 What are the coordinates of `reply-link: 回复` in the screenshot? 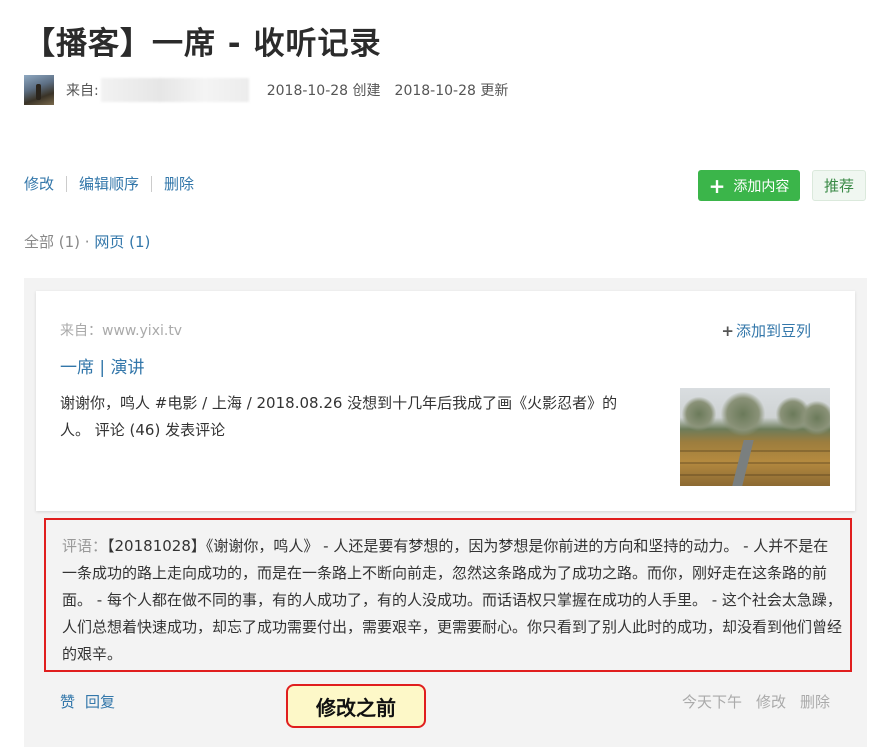 It's located at (100, 702).